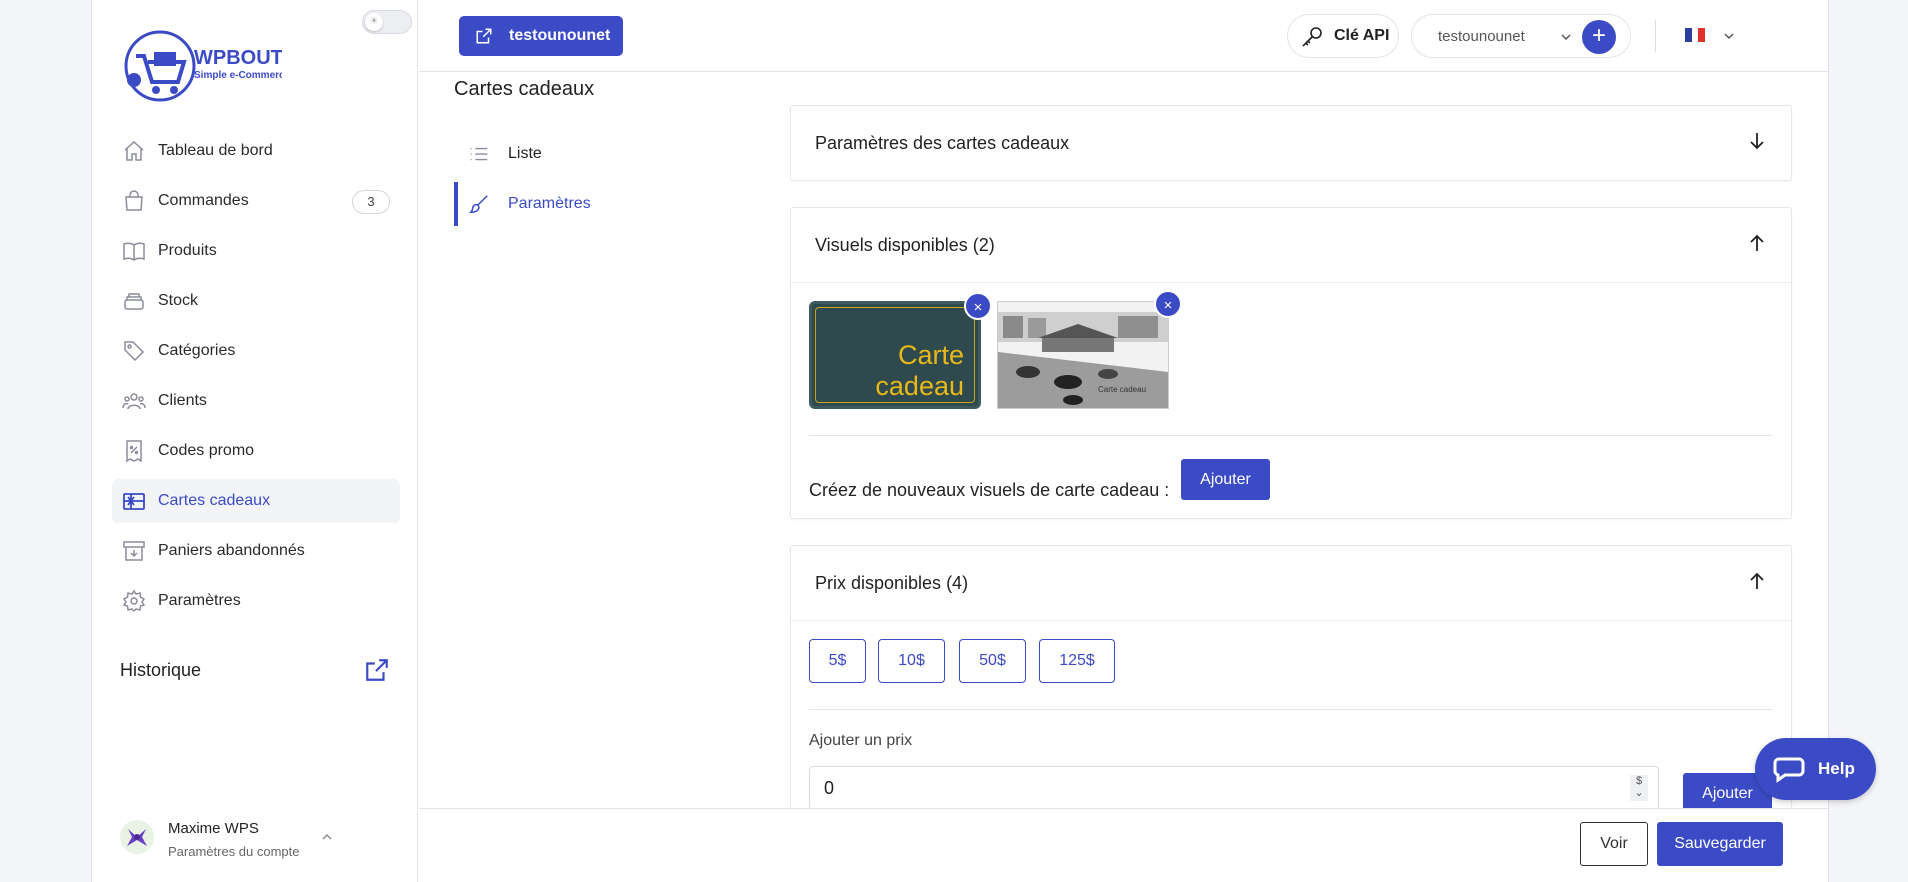 The width and height of the screenshot is (1908, 882). I want to click on number-stepper: $ ⌄, so click(1639, 788).